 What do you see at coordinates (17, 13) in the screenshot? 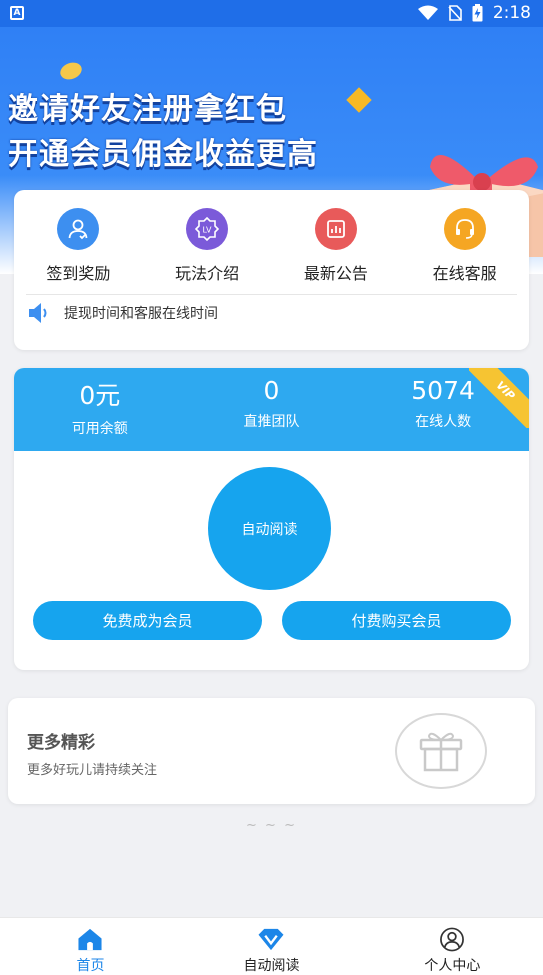
I see `app-notification-icon: A` at bounding box center [17, 13].